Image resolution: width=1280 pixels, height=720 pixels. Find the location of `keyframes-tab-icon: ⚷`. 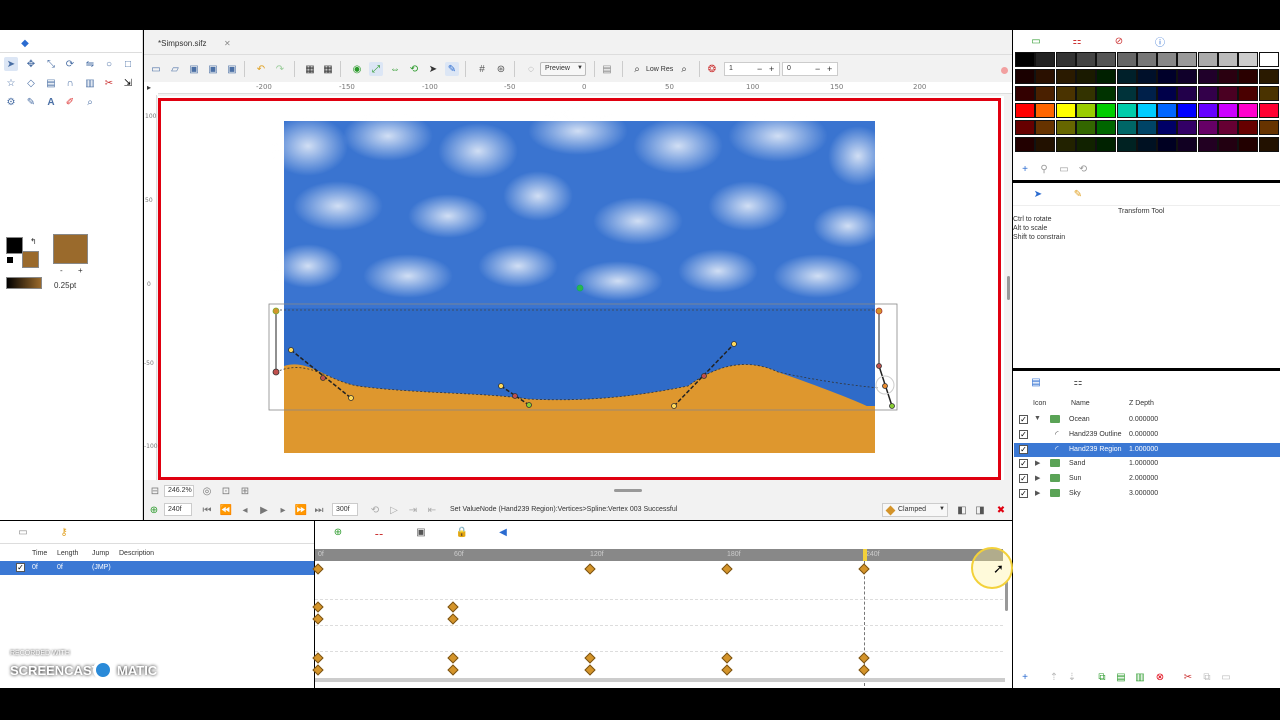

keyframes-tab-icon: ⚷ is located at coordinates (64, 532).